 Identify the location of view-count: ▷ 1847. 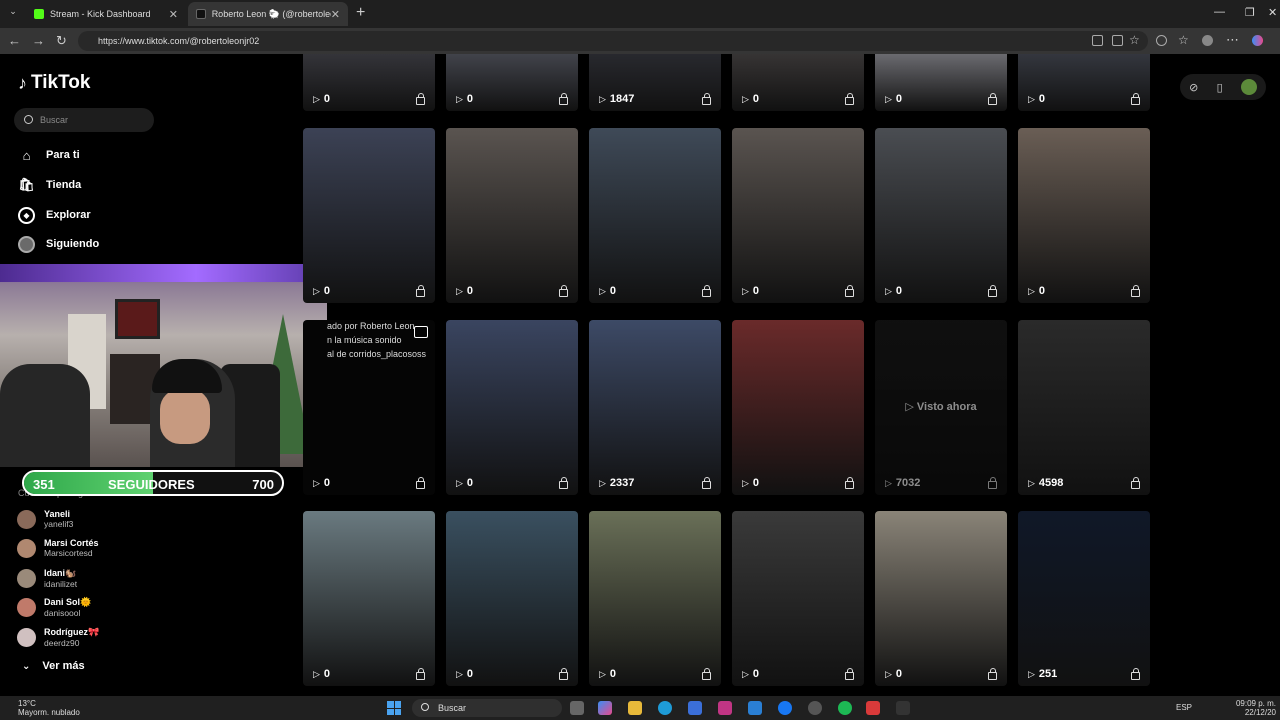
(616, 99).